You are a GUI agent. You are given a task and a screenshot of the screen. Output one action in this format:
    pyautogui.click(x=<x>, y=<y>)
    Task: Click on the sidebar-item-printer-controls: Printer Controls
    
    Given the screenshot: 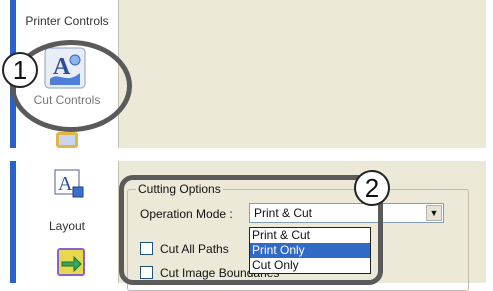 What is the action you would take?
    pyautogui.click(x=67, y=21)
    